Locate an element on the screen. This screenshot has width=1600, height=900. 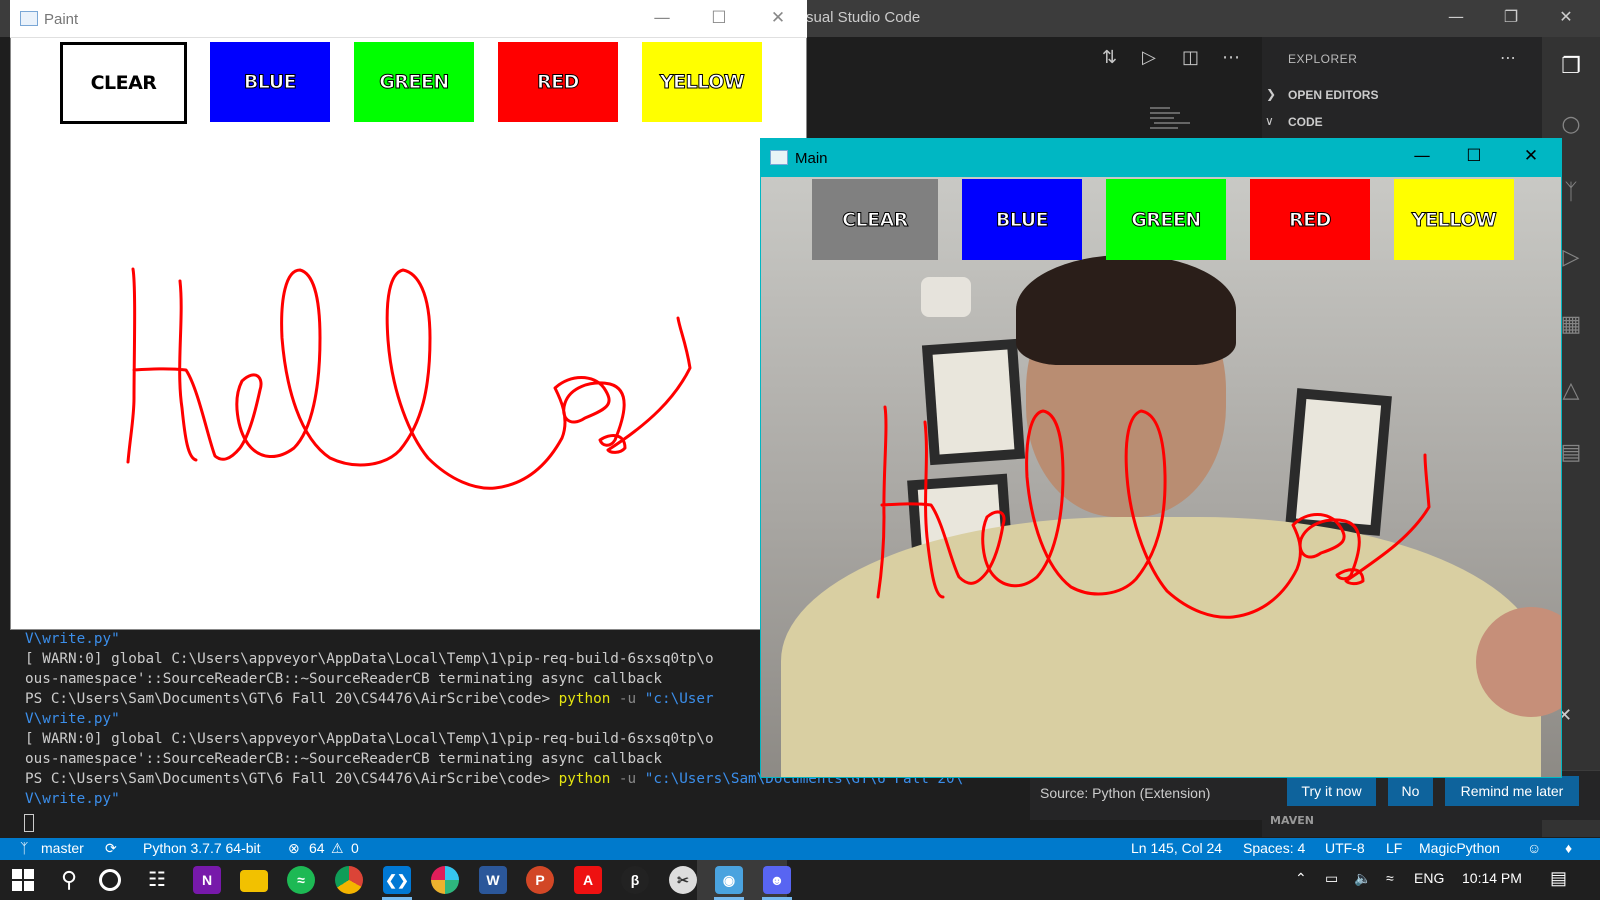
explorer-more-icon: ⋯ is located at coordinates (1508, 57).